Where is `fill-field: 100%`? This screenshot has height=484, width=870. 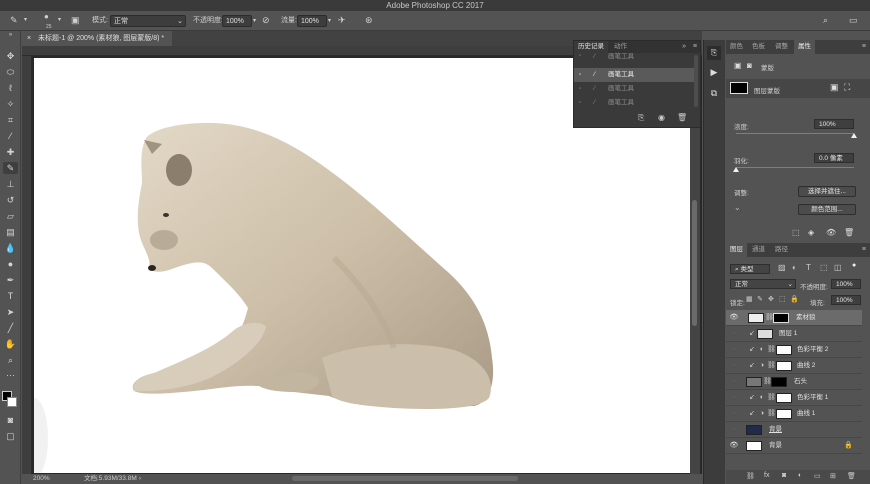 fill-field: 100% is located at coordinates (846, 300).